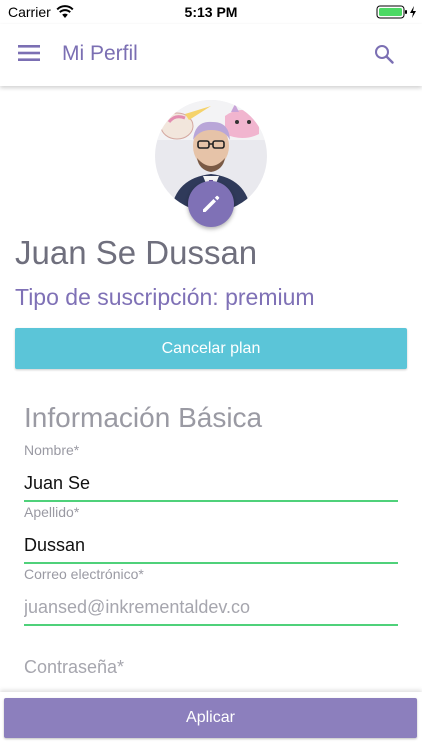 The image size is (422, 750). I want to click on status-time: 5:13 PM, so click(211, 12).